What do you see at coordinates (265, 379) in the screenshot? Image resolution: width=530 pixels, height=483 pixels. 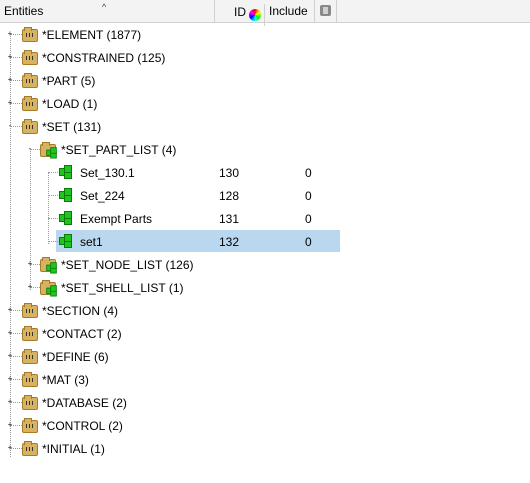 I see `tree-item-mat: + *MAT (3)` at bounding box center [265, 379].